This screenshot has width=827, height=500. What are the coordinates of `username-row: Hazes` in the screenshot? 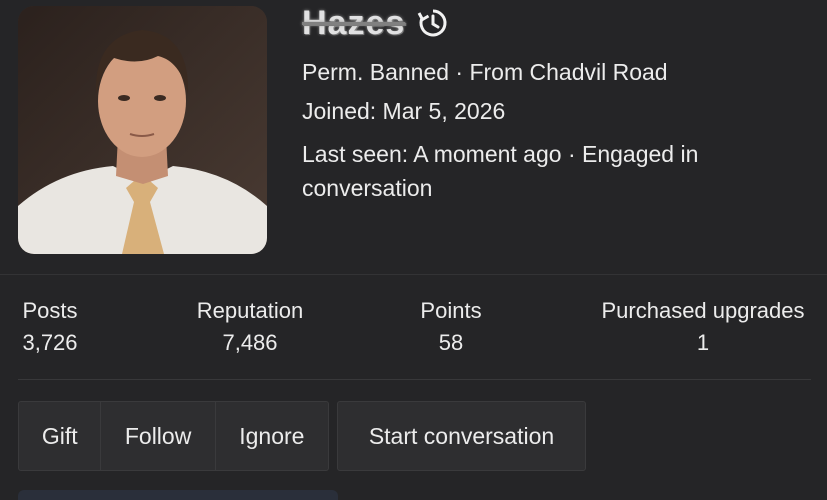 It's located at (375, 23).